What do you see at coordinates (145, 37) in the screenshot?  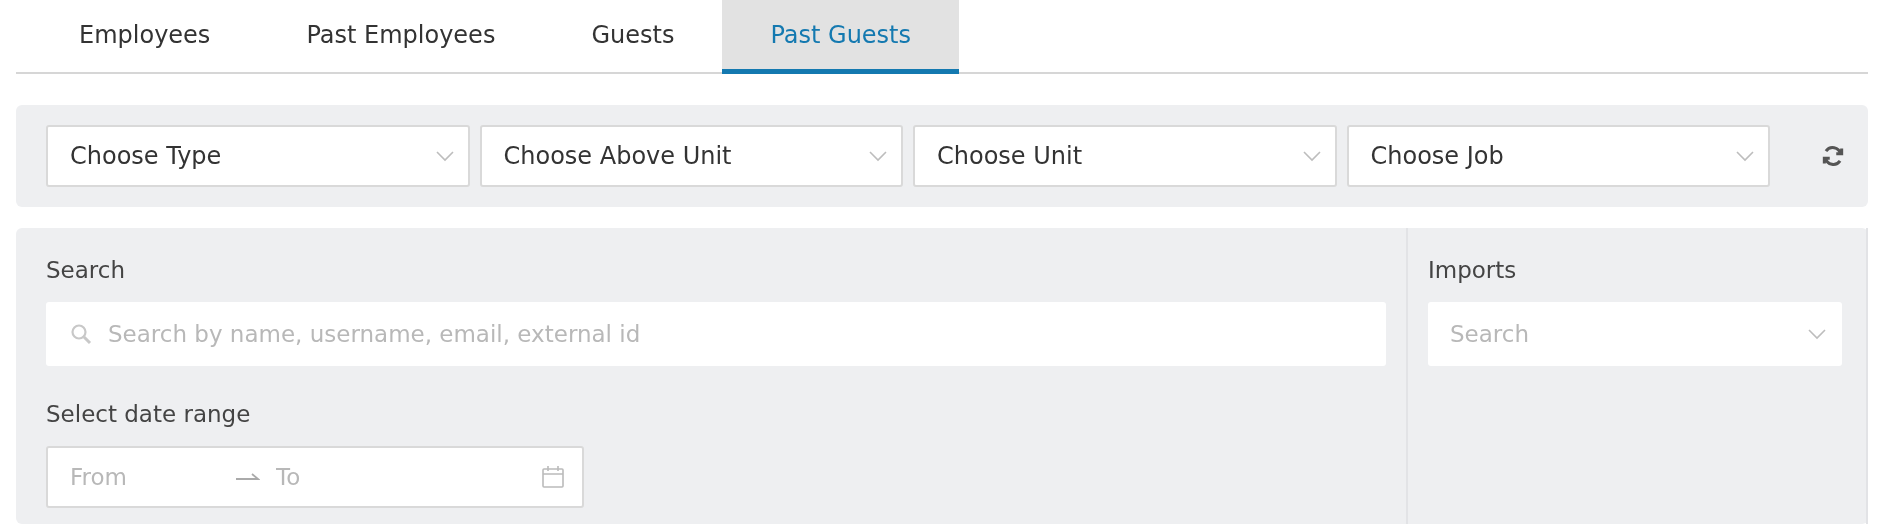 I see `tab: Employees` at bounding box center [145, 37].